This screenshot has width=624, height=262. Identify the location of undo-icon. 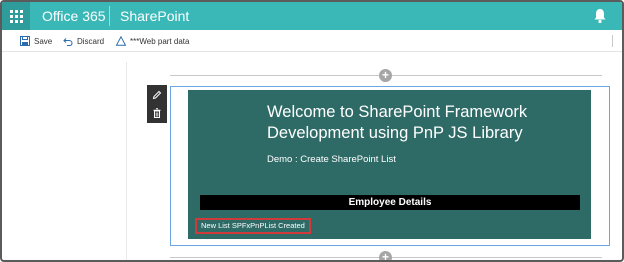
(68, 42).